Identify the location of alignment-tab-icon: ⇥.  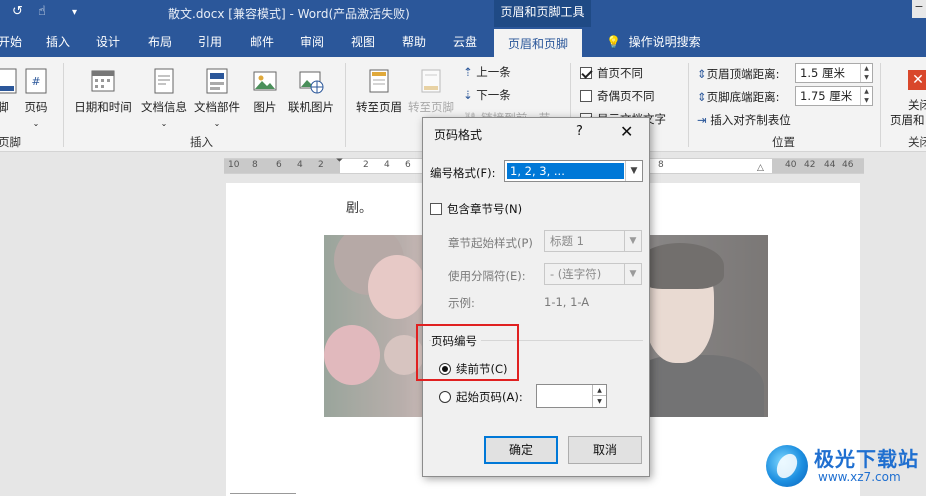
(702, 120).